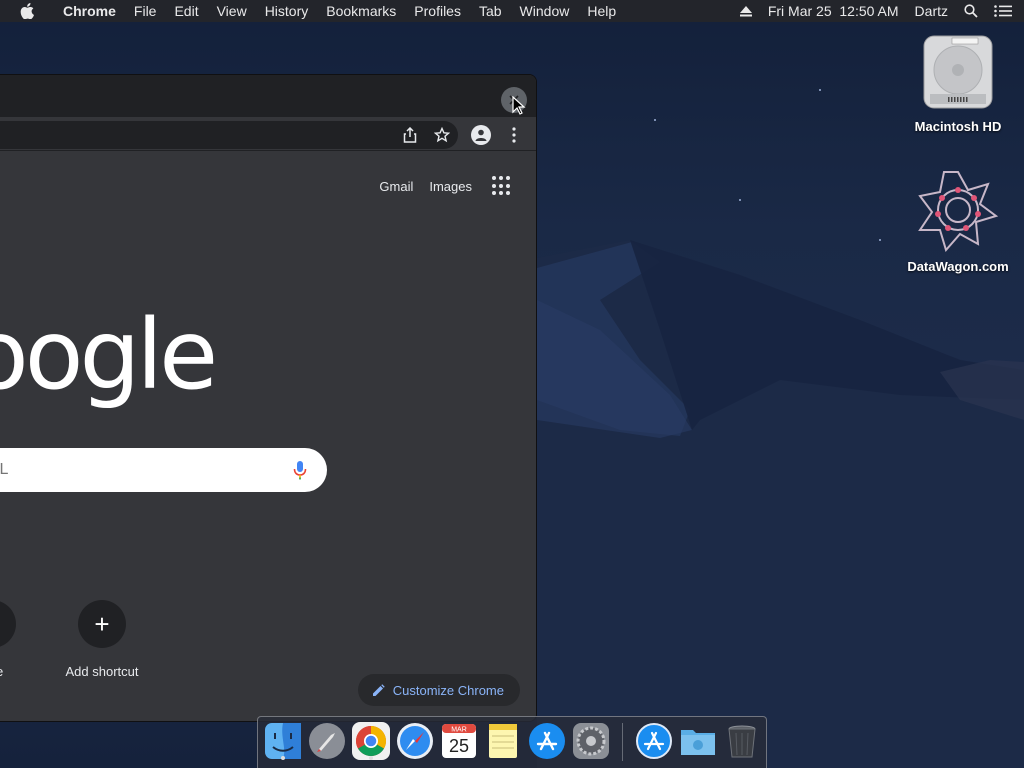  What do you see at coordinates (102, 624) in the screenshot?
I see `add-icon: +` at bounding box center [102, 624].